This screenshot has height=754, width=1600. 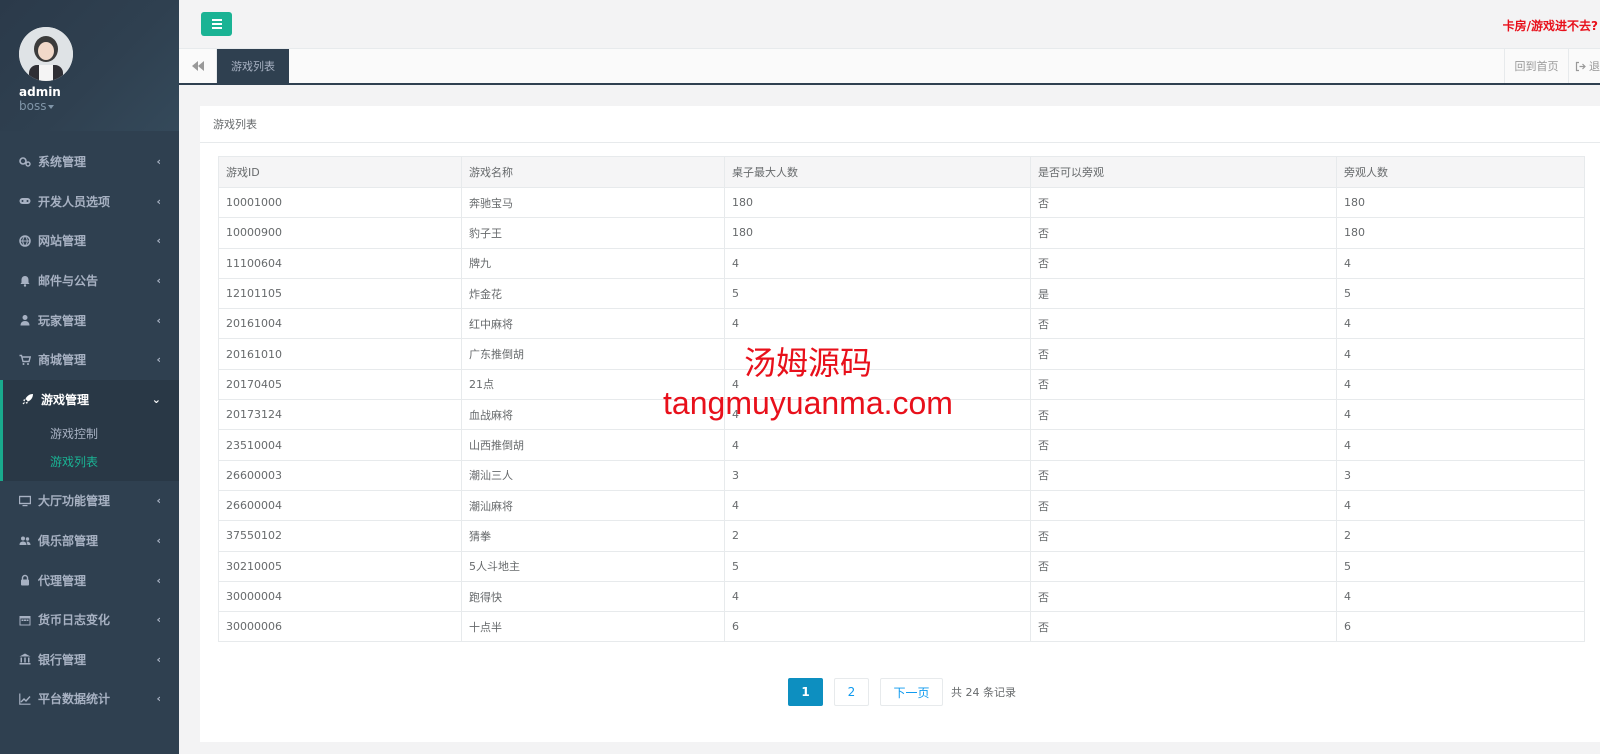 What do you see at coordinates (89, 281) in the screenshot?
I see `sidebar-item-mail: 邮件与公告 ‹` at bounding box center [89, 281].